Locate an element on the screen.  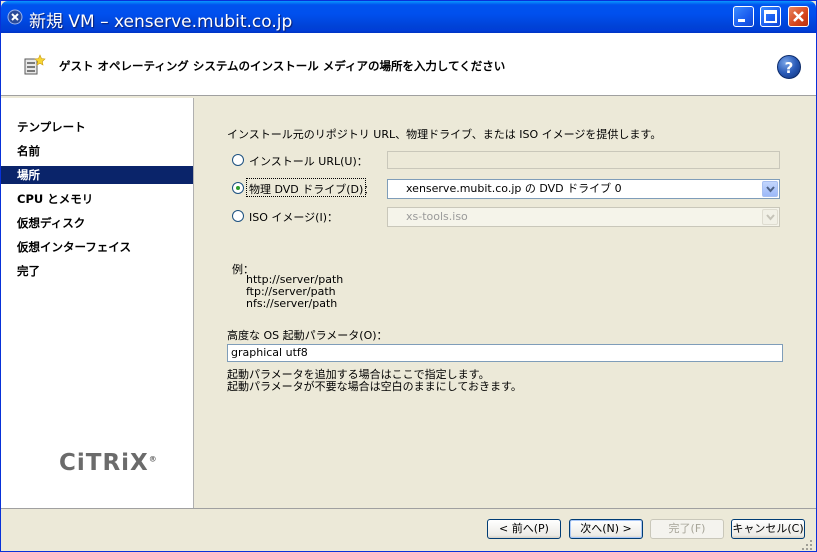
next-button: 次へ(N) > is located at coordinates (606, 529).